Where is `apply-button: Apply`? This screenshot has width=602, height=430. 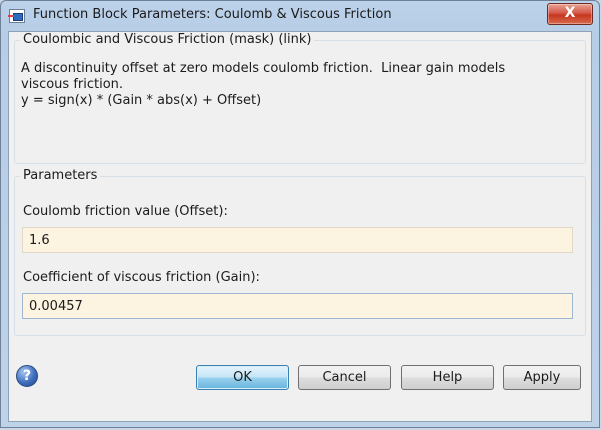
apply-button: Apply is located at coordinates (542, 377).